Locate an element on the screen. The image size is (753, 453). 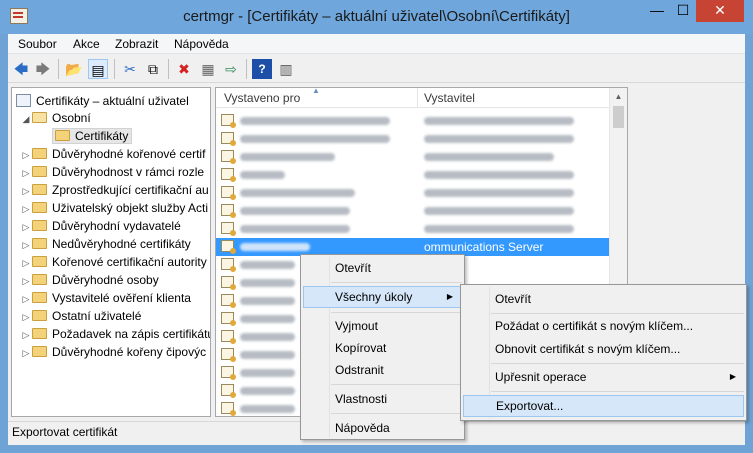
tree-item-smart-card-roots: ▷ Důvěryhodné kořeny čipovýc is located at coordinates (113, 352).